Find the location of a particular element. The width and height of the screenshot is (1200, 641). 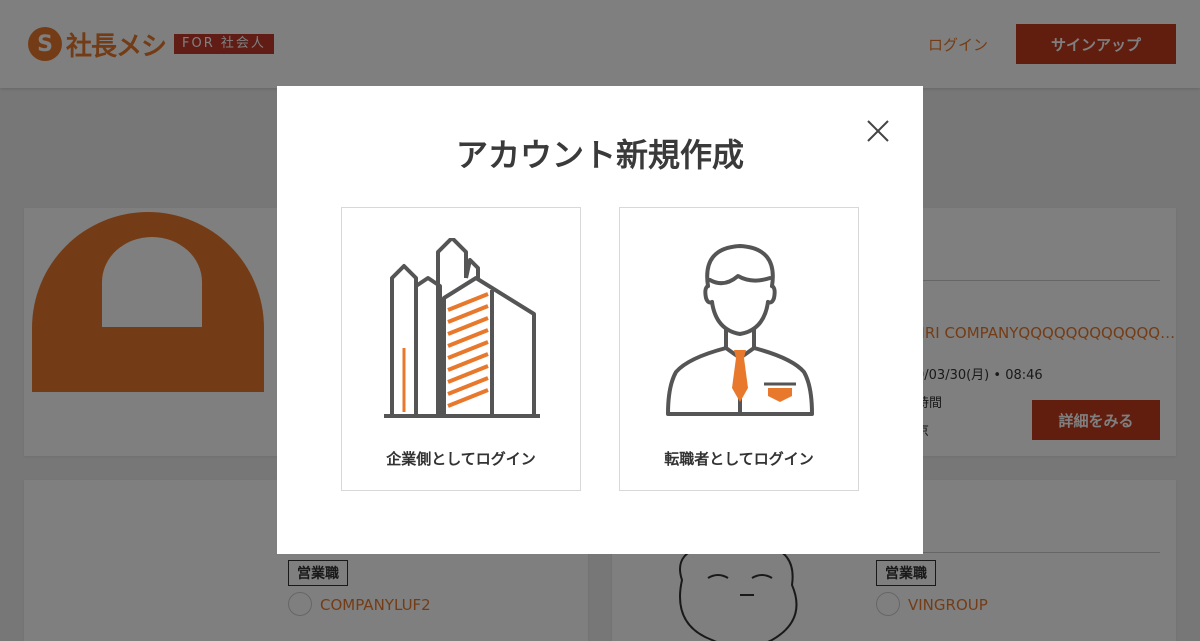

company-login-label: 企業側としてログイン is located at coordinates (461, 459).